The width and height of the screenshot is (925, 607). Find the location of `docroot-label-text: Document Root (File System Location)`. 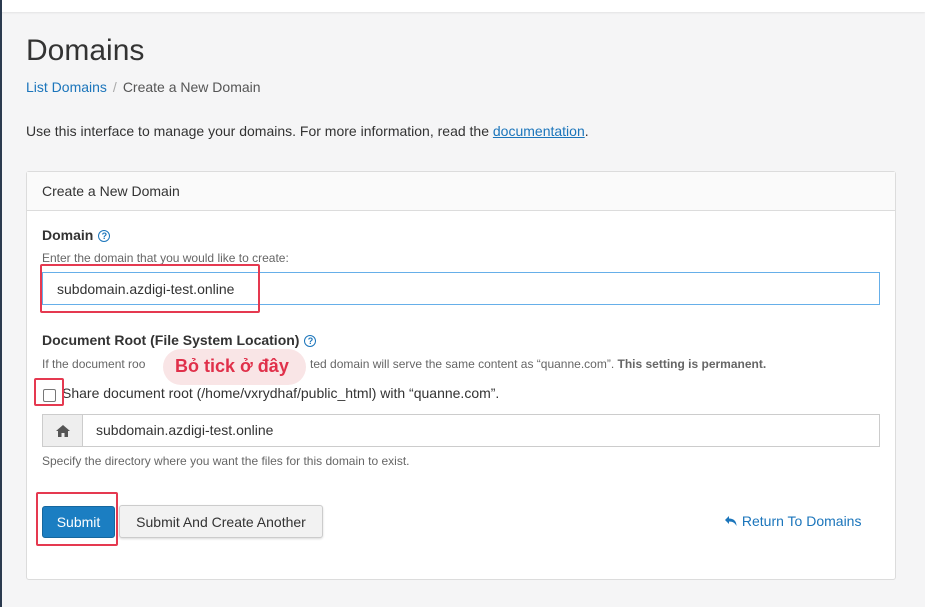

docroot-label-text: Document Root (File System Location) is located at coordinates (171, 340).